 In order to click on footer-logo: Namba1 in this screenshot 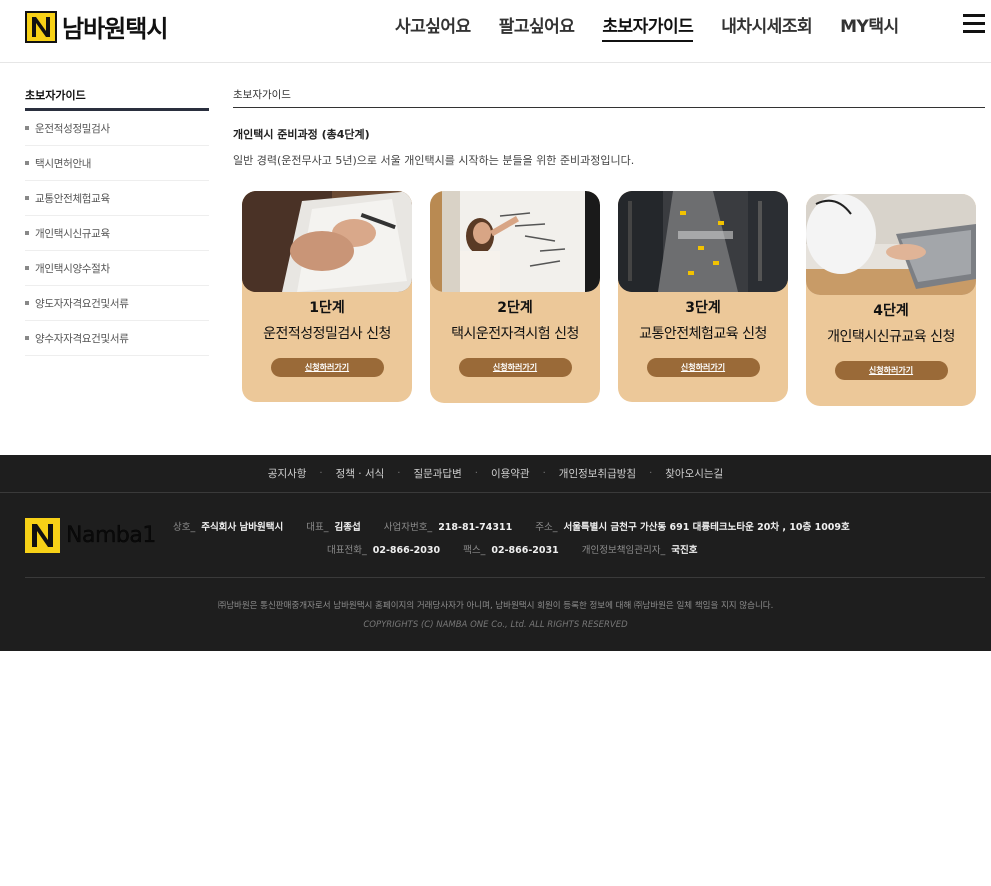, I will do `click(90, 535)`.